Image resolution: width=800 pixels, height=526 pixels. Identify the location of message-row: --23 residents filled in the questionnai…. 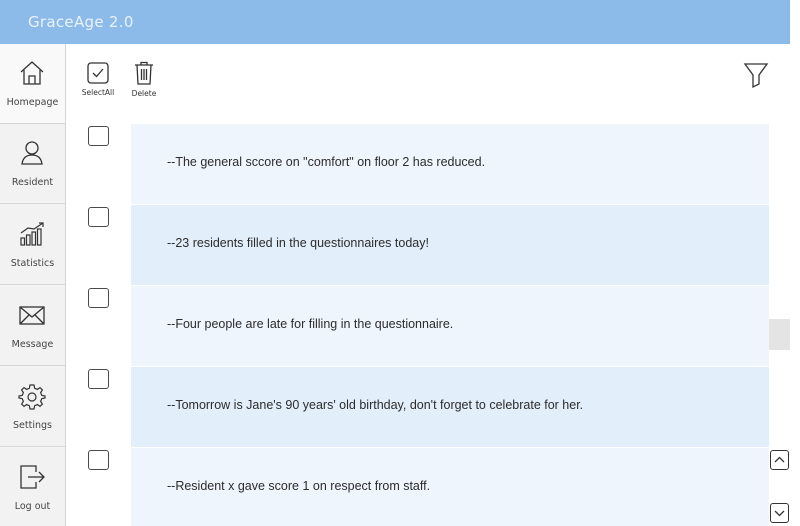
(450, 245).